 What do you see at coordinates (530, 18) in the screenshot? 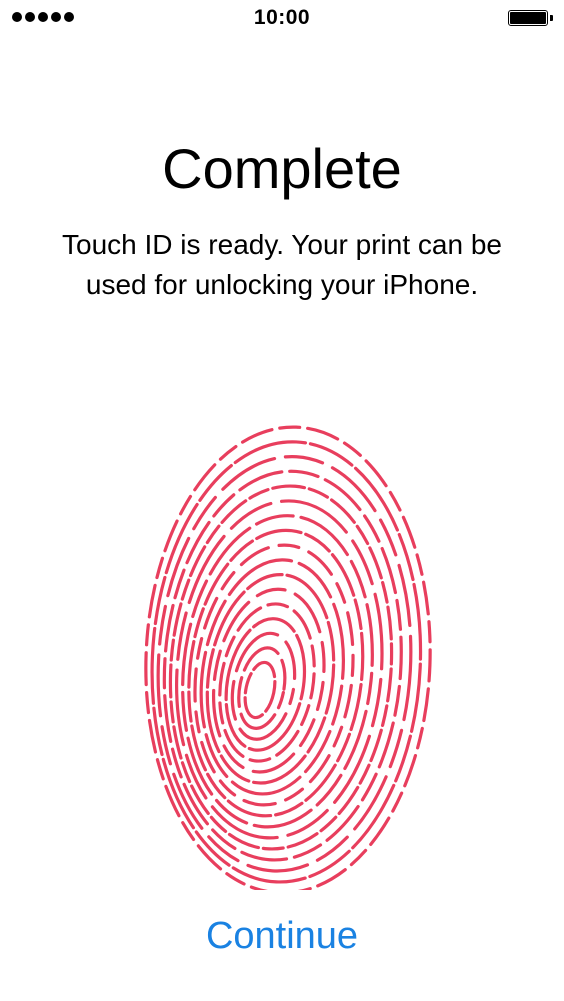
I see `battery-icon` at bounding box center [530, 18].